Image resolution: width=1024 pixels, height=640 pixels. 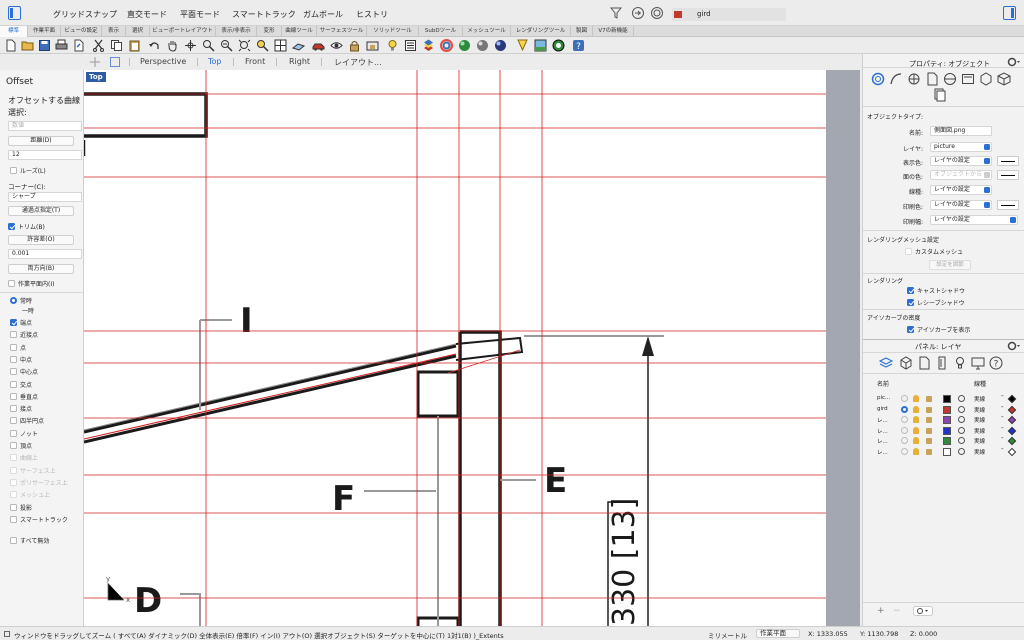 What do you see at coordinates (21, 359) in the screenshot?
I see `osnap-3-checkbox: 中点` at bounding box center [21, 359].